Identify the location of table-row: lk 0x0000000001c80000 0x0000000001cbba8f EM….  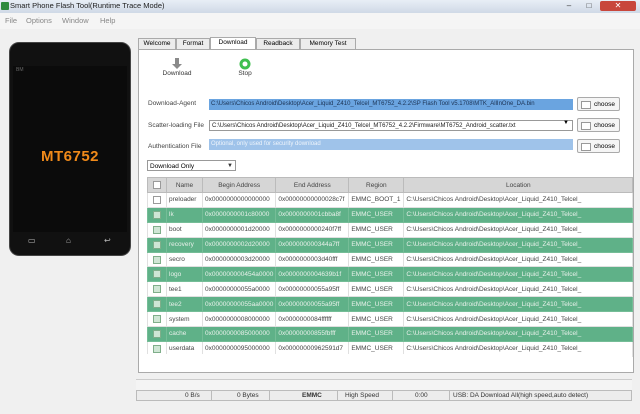
(390, 214).